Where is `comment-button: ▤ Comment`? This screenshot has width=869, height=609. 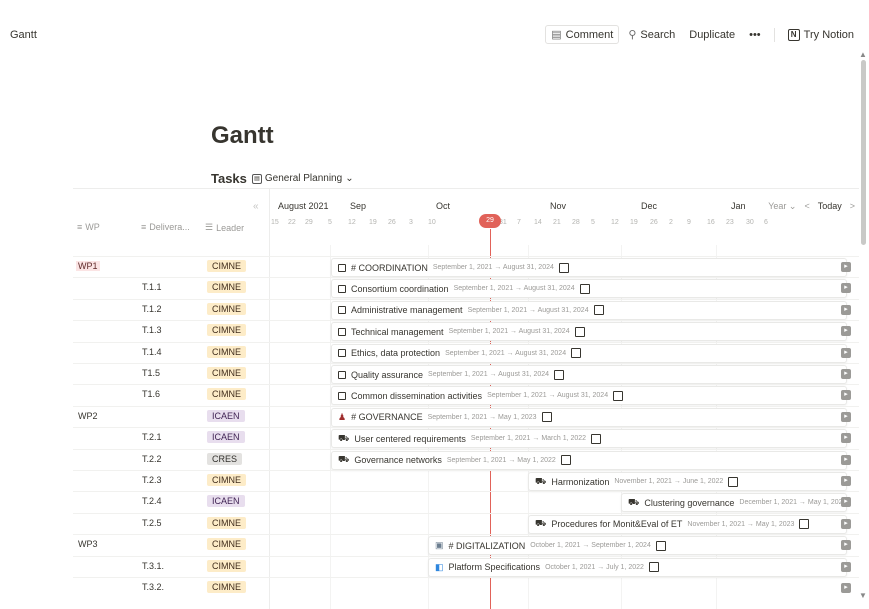
comment-button: ▤ Comment is located at coordinates (582, 34).